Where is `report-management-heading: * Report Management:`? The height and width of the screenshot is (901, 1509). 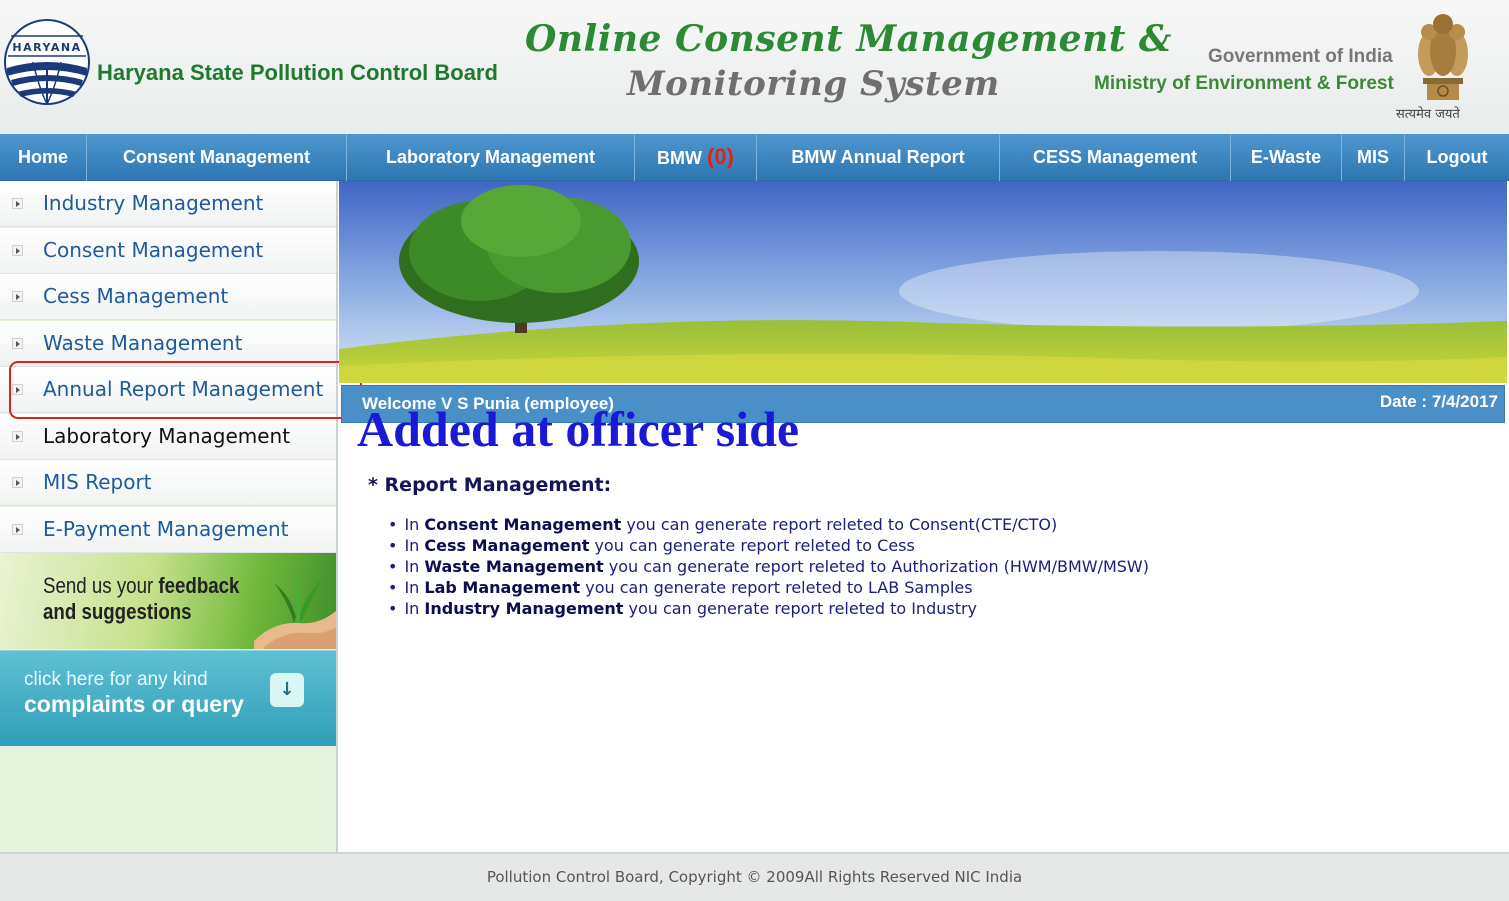
report-management-heading: * Report Management: is located at coordinates (490, 485).